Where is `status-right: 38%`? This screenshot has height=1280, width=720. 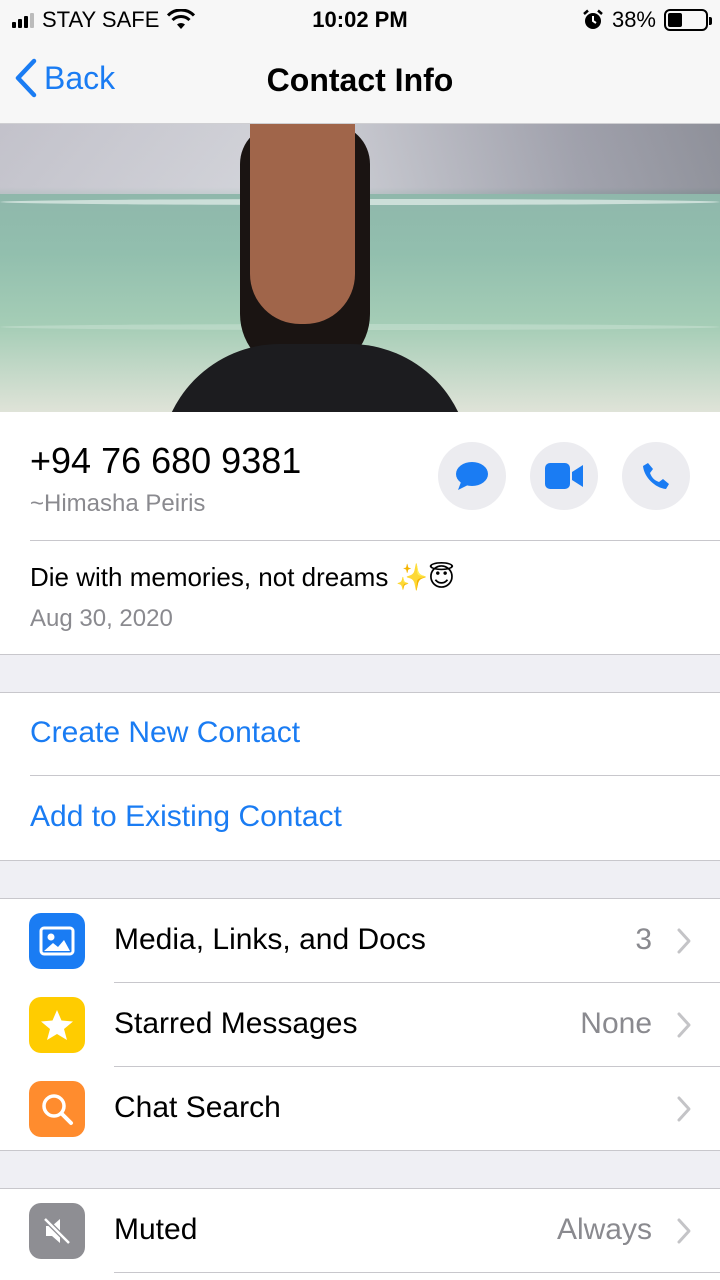 status-right: 38% is located at coordinates (647, 20).